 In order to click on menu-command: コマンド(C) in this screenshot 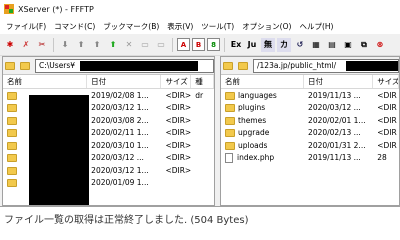, I will do `click(74, 26)`.